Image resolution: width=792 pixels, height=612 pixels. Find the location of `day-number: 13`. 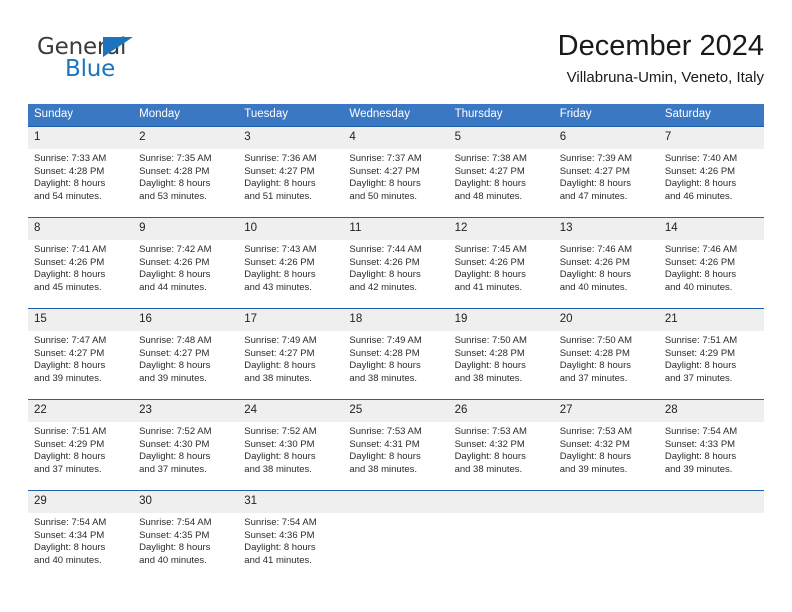

day-number: 13 is located at coordinates (606, 229).